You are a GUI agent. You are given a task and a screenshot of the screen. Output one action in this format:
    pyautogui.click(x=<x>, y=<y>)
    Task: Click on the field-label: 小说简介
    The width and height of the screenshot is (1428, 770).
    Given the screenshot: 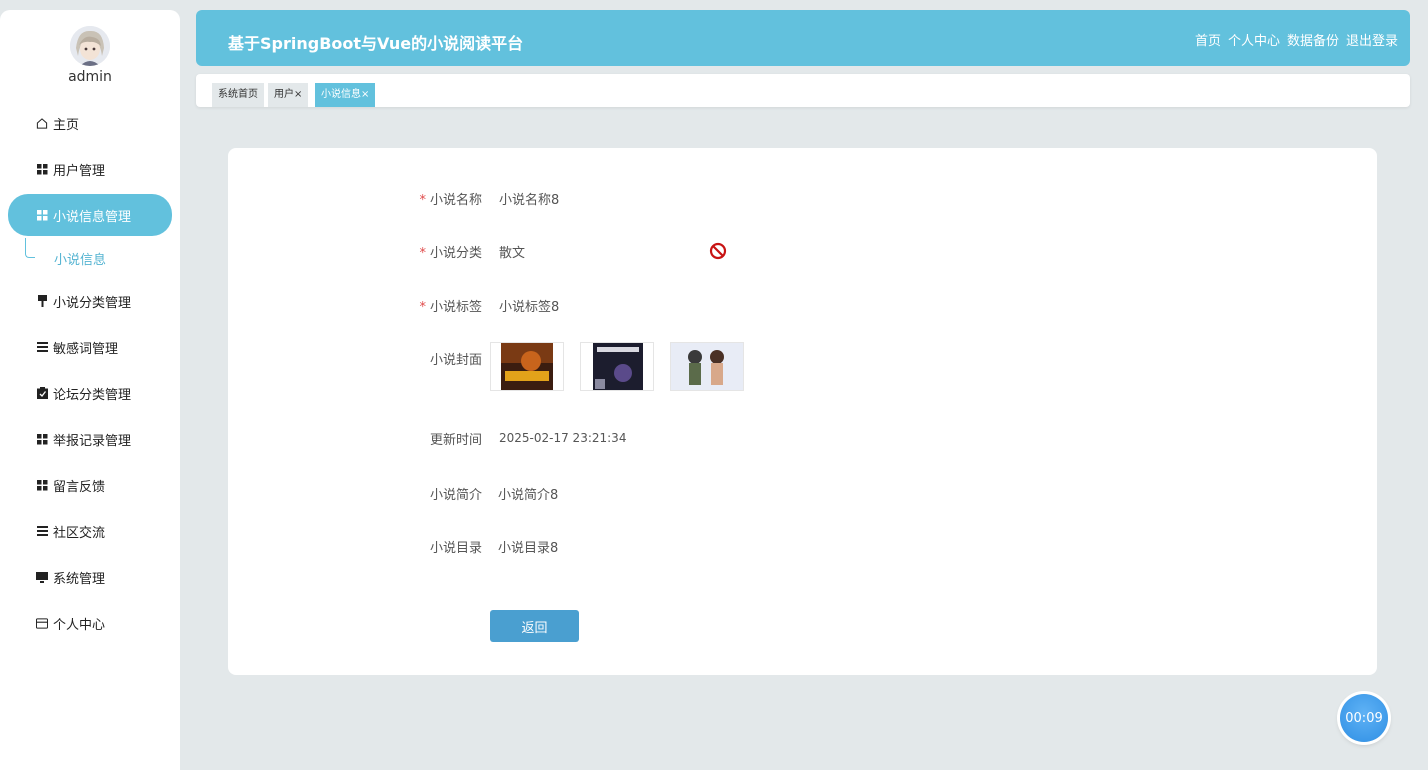 What is the action you would take?
    pyautogui.click(x=455, y=495)
    